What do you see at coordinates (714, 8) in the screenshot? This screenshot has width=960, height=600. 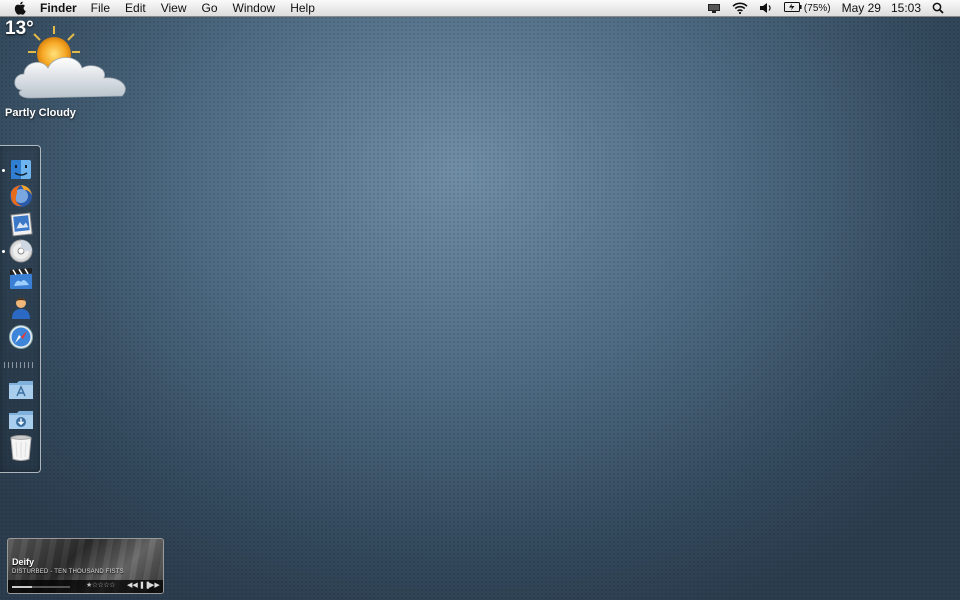 I see `display-menu-icon` at bounding box center [714, 8].